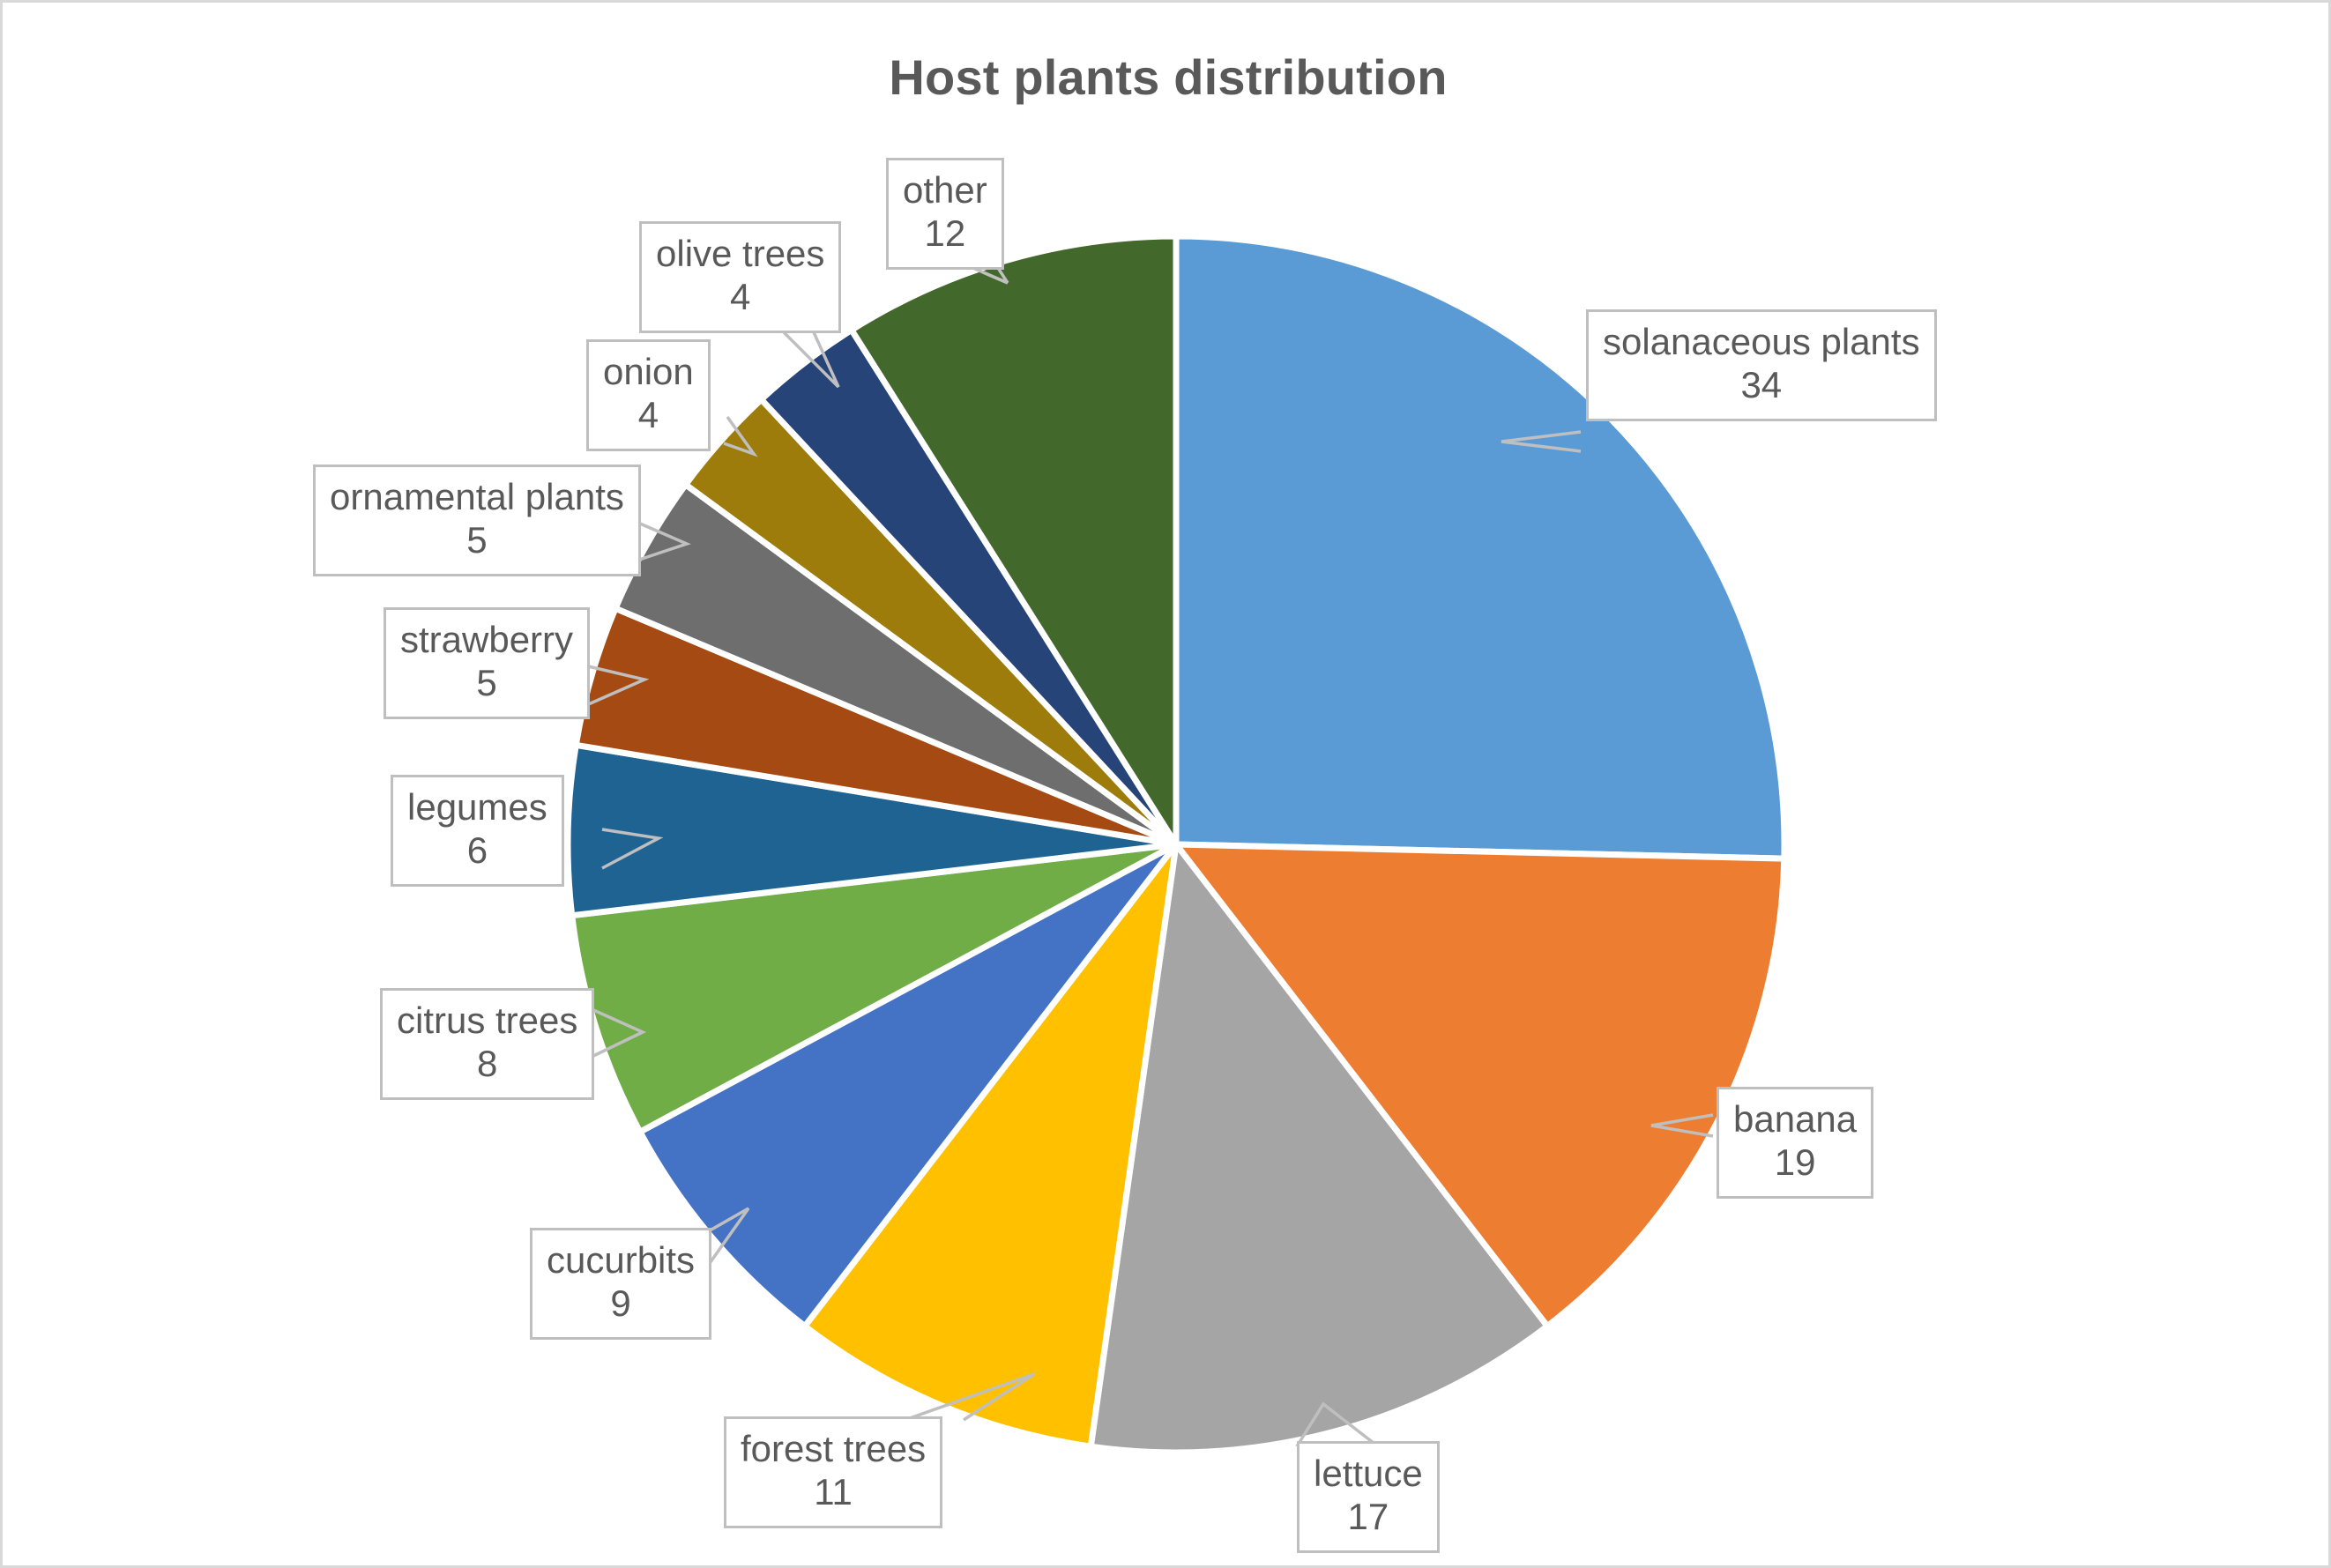 The image size is (2331, 1568). What do you see at coordinates (477, 497) in the screenshot?
I see `data-label-name: ornamental plants` at bounding box center [477, 497].